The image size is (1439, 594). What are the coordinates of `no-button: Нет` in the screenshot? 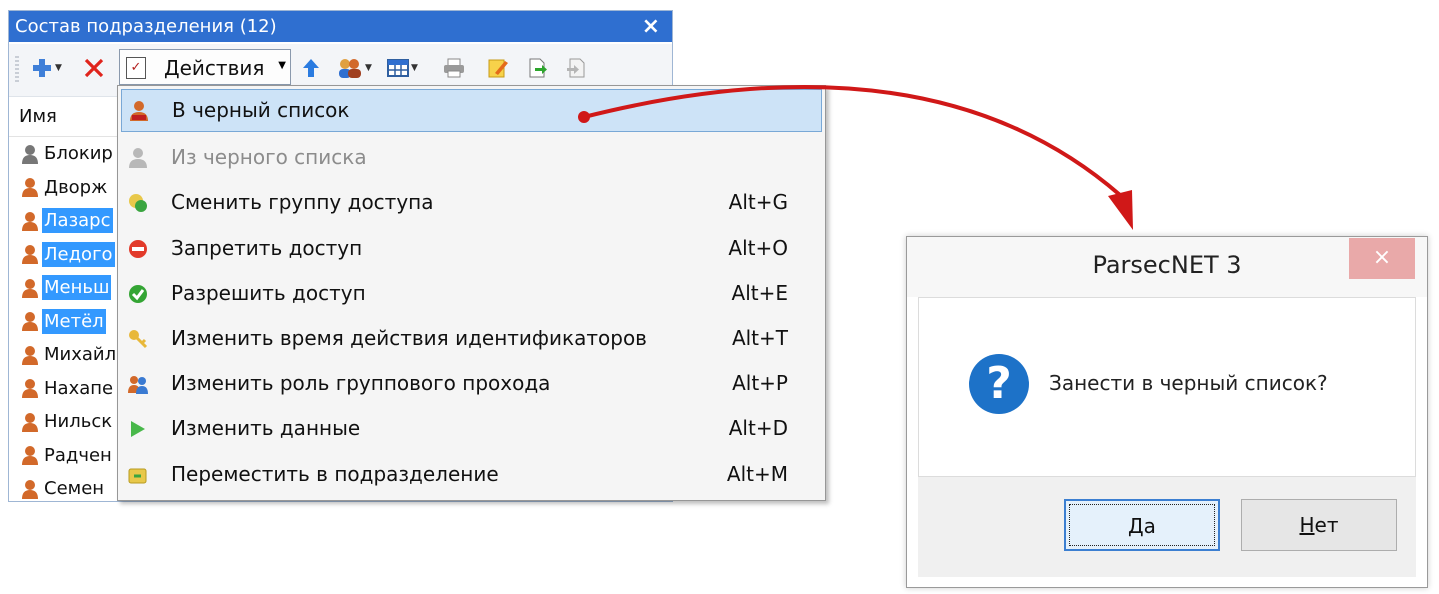 It's located at (1319, 525).